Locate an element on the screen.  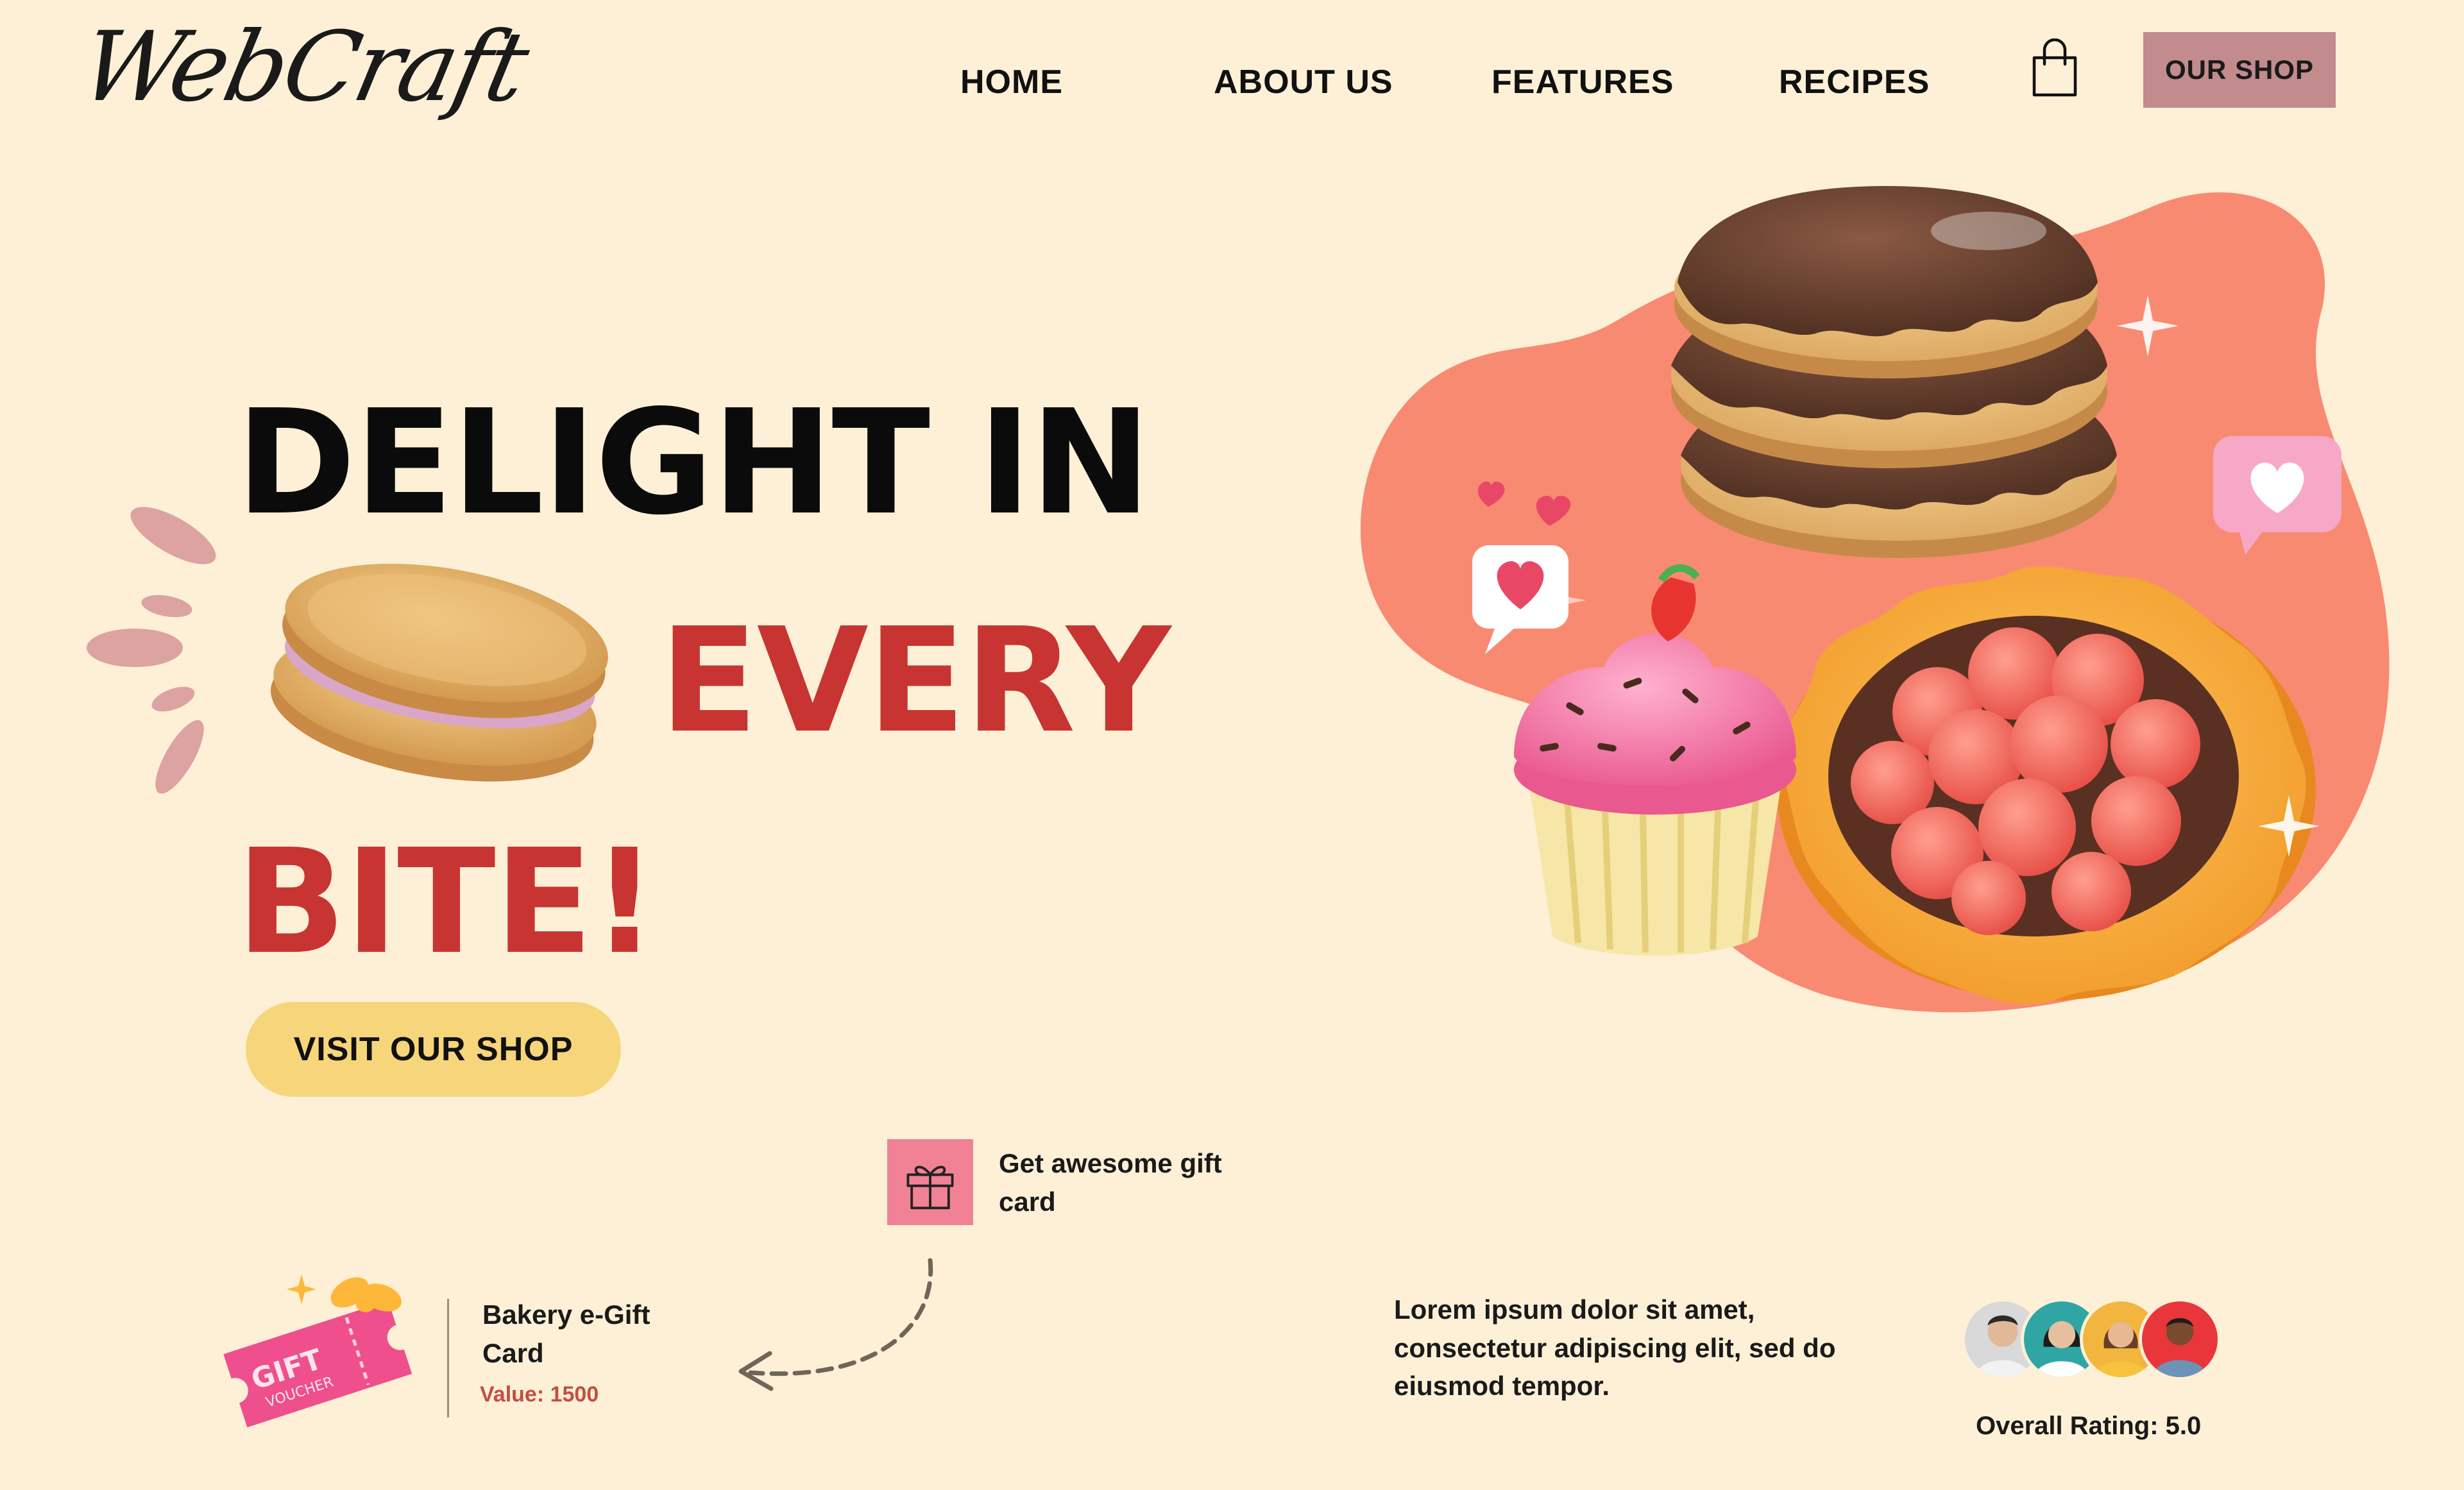
divider is located at coordinates (448, 1358).